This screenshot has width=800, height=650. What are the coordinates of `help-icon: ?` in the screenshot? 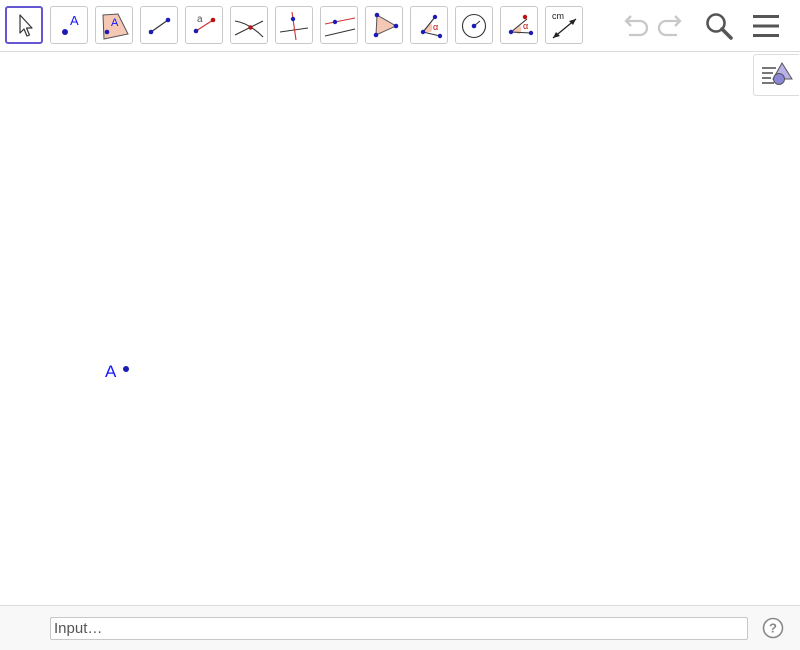 It's located at (773, 628).